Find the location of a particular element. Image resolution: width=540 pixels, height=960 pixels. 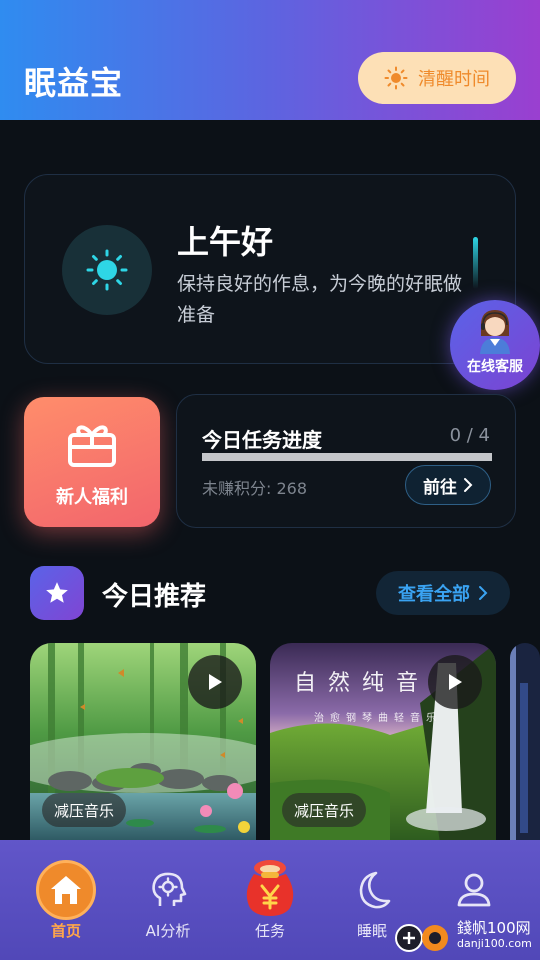

greeting-sun-badge is located at coordinates (107, 270).